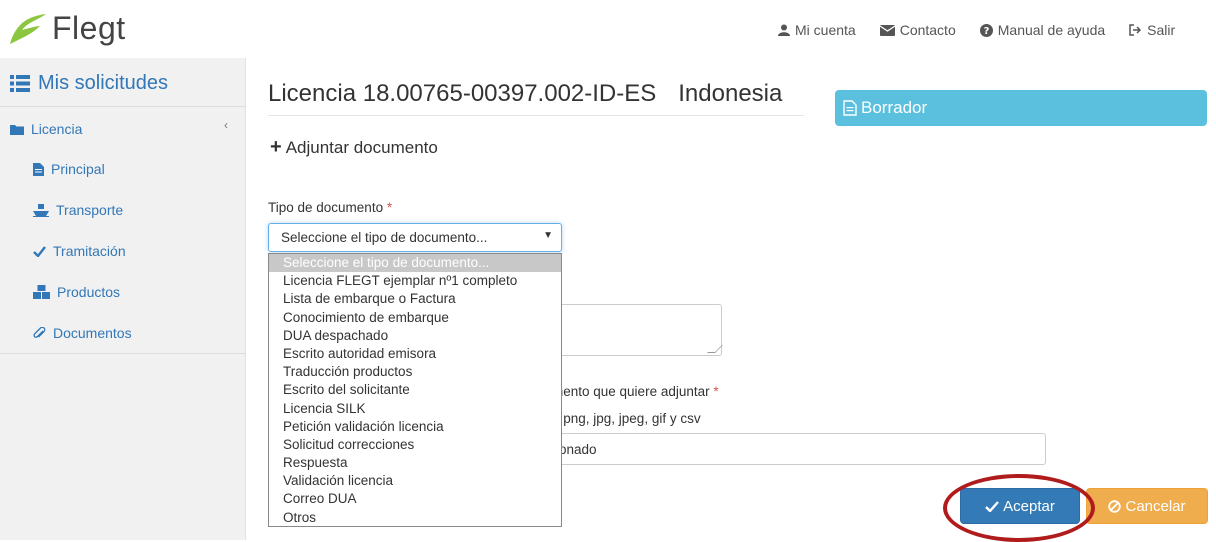 The image size is (1216, 542). What do you see at coordinates (92, 333) in the screenshot?
I see `sidebar-item-label: Documentos` at bounding box center [92, 333].